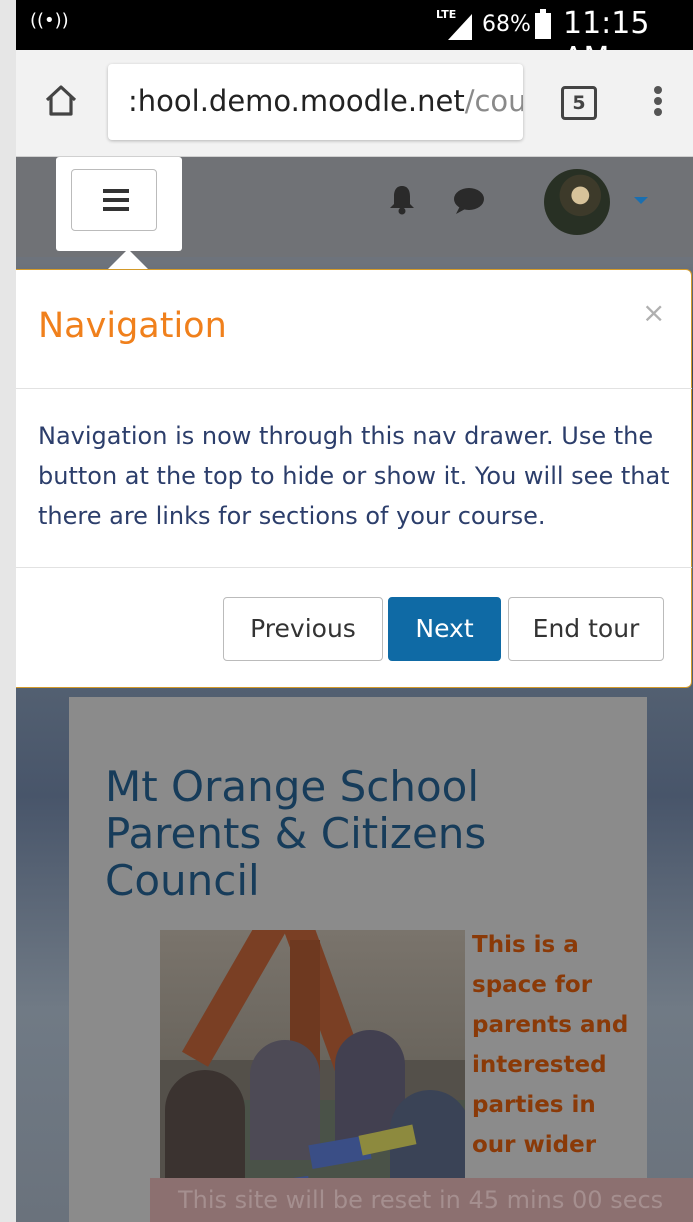 Image resolution: width=693 pixels, height=1222 pixels. What do you see at coordinates (586, 629) in the screenshot?
I see `end-tour-button: End tour` at bounding box center [586, 629].